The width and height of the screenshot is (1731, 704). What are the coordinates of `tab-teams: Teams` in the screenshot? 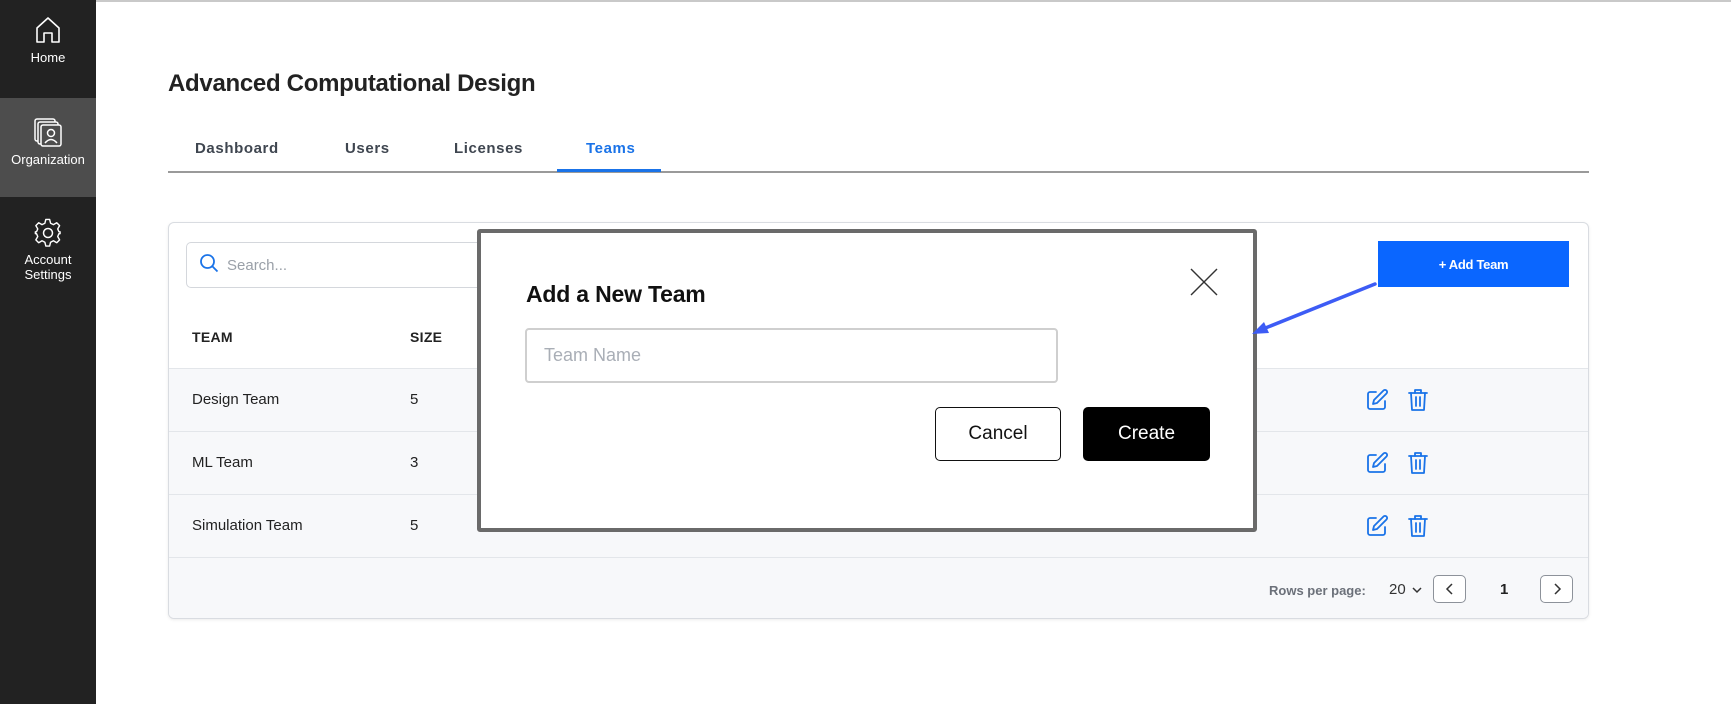 It's located at (610, 148).